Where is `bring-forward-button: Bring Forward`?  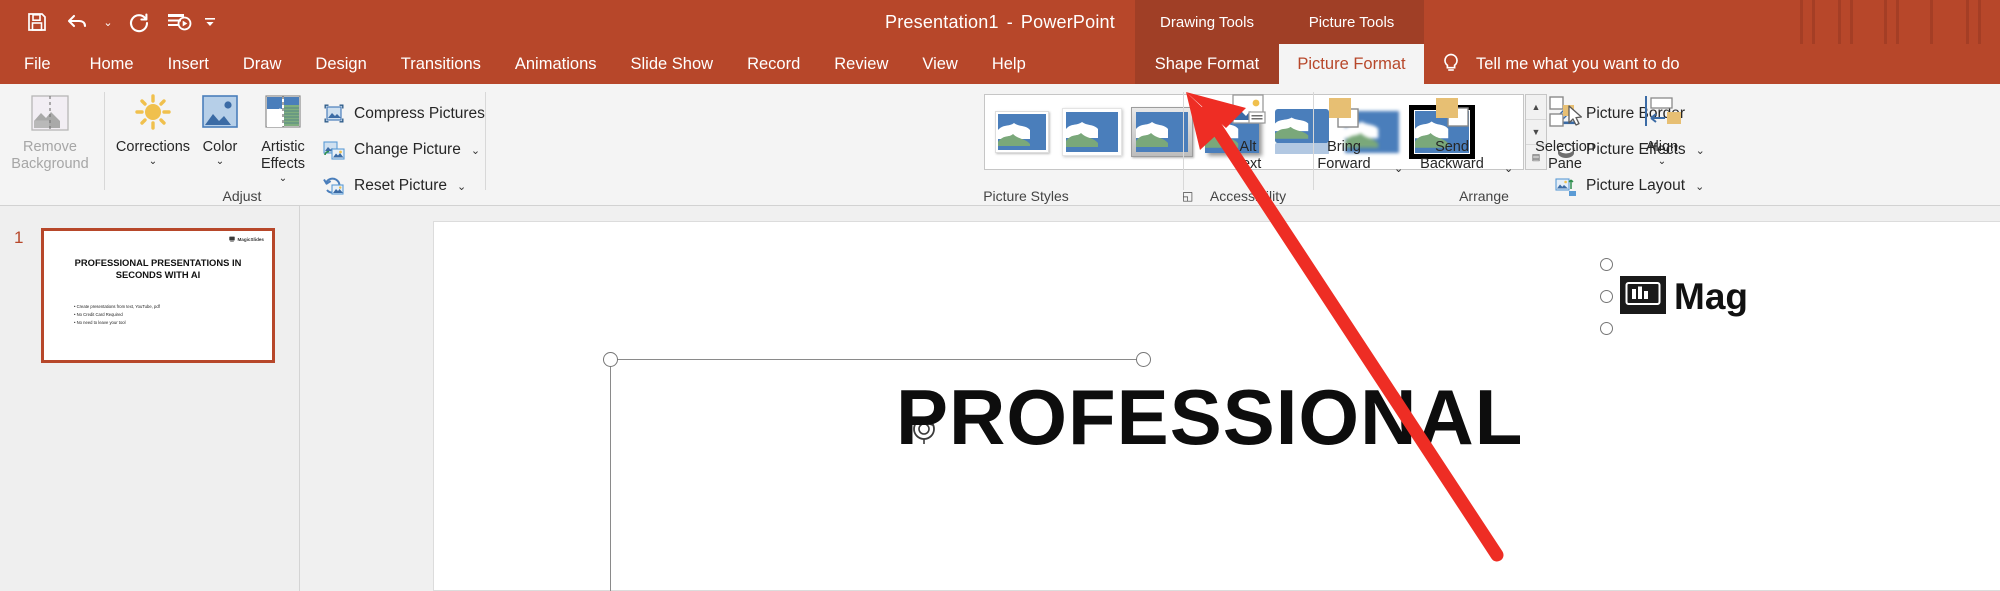 bring-forward-button: Bring Forward is located at coordinates (1344, 138).